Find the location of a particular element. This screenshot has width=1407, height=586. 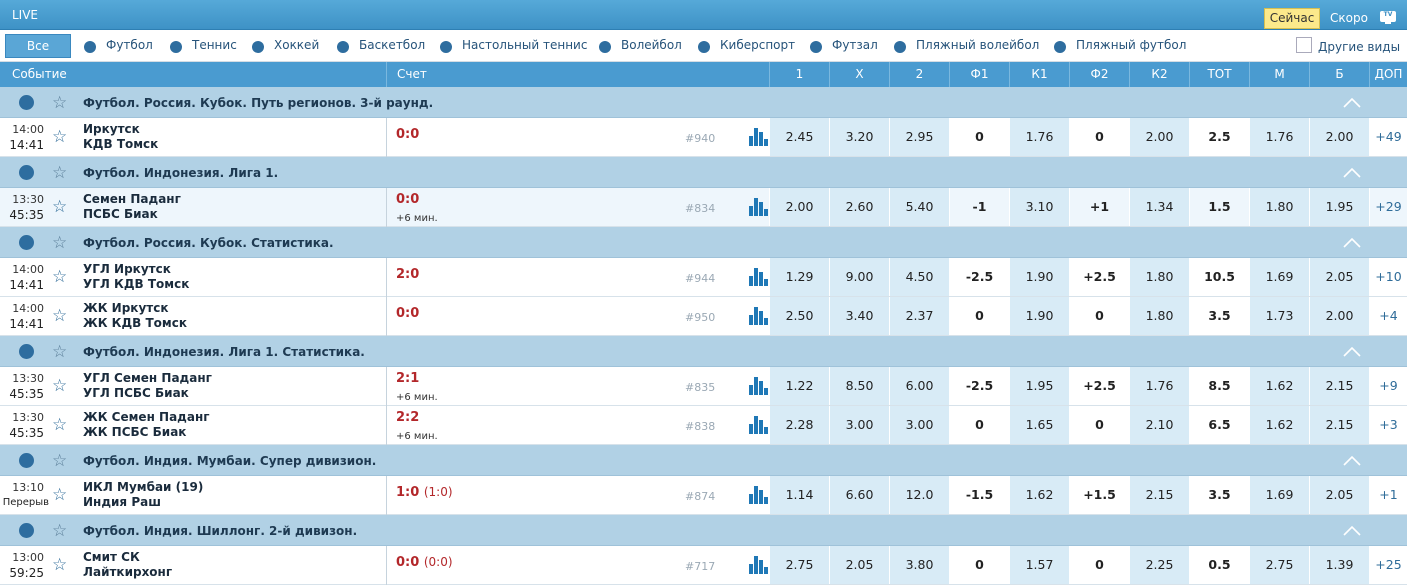

league-group-header: ☆ Футбол. Индонезия. Лига 1. is located at coordinates (703, 172).